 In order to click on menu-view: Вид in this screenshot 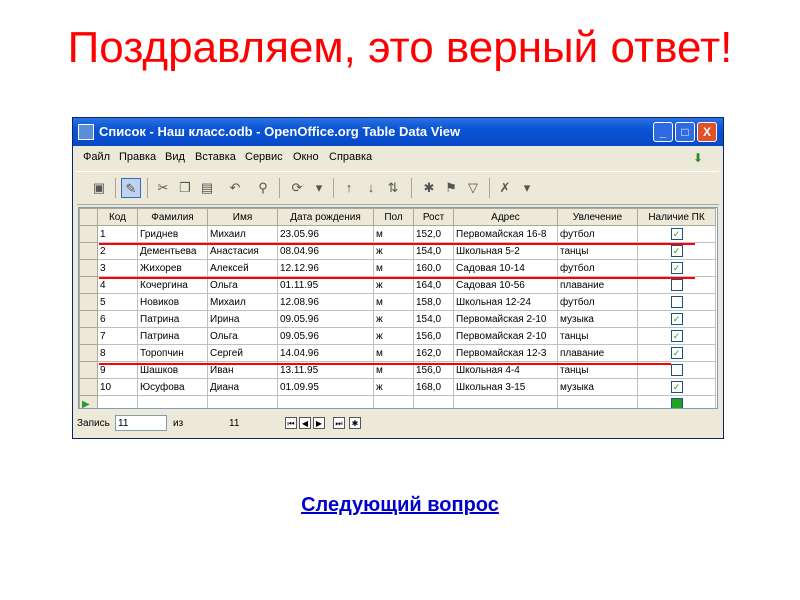, I will do `click(175, 157)`.